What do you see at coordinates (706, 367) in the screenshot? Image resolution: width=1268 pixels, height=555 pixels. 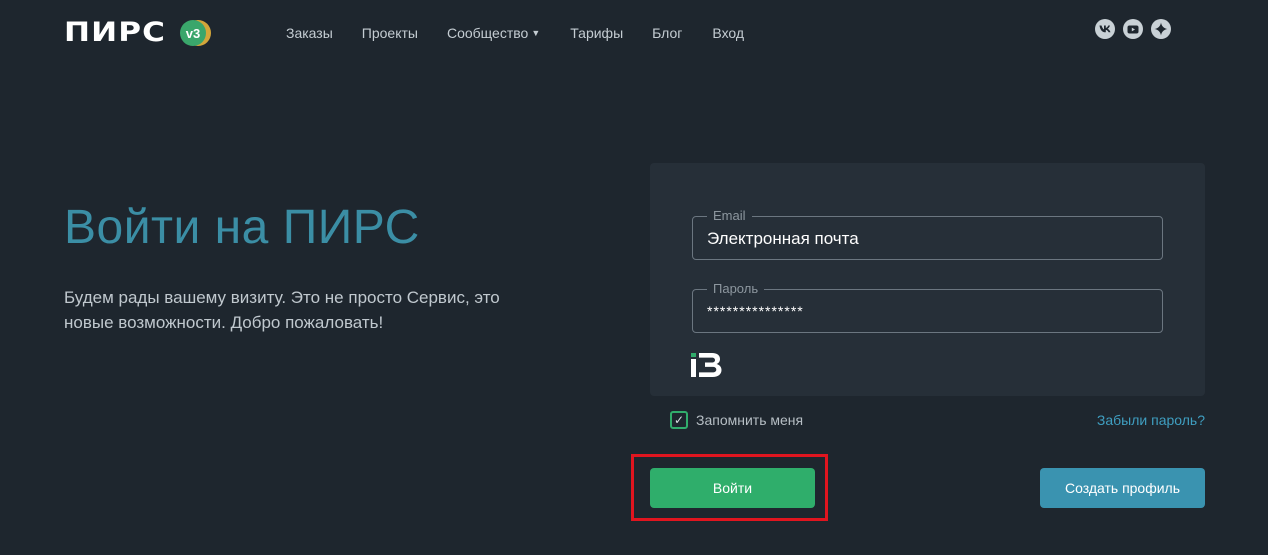 I see `ib-logo-icon` at bounding box center [706, 367].